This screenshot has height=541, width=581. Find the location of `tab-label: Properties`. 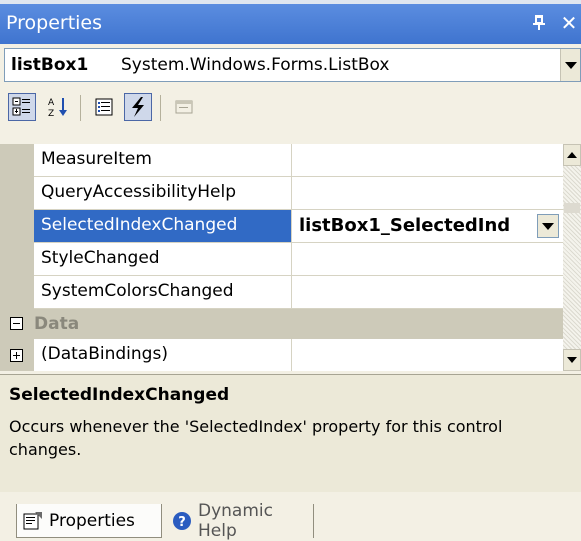

tab-label: Properties is located at coordinates (92, 520).